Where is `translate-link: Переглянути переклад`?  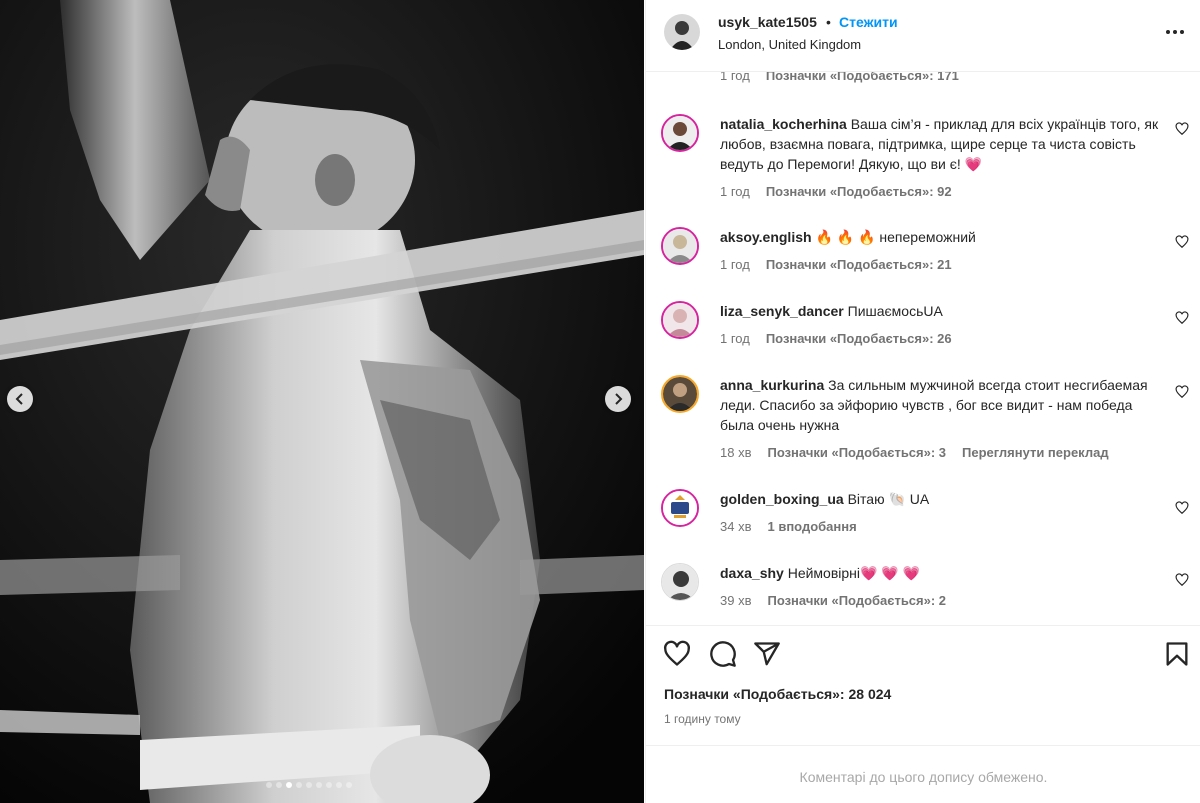 translate-link: Переглянути переклад is located at coordinates (1035, 452).